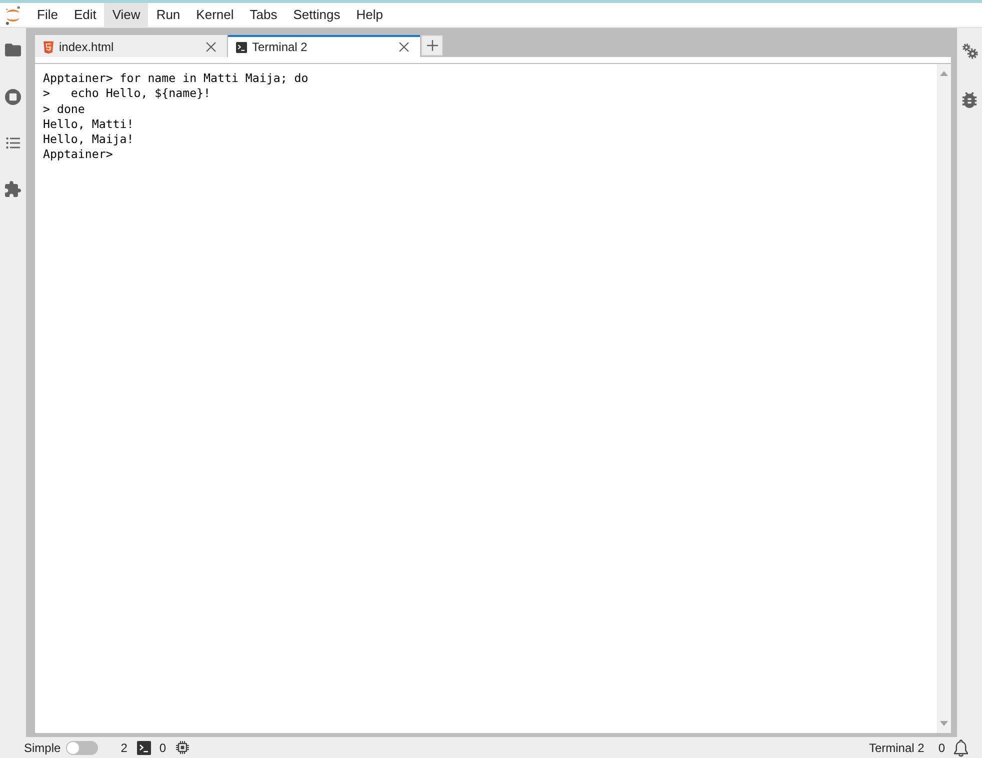 Image resolution: width=982 pixels, height=758 pixels. I want to click on terminal-line: Apptainer> for name in Matti Maija; do, so click(175, 78).